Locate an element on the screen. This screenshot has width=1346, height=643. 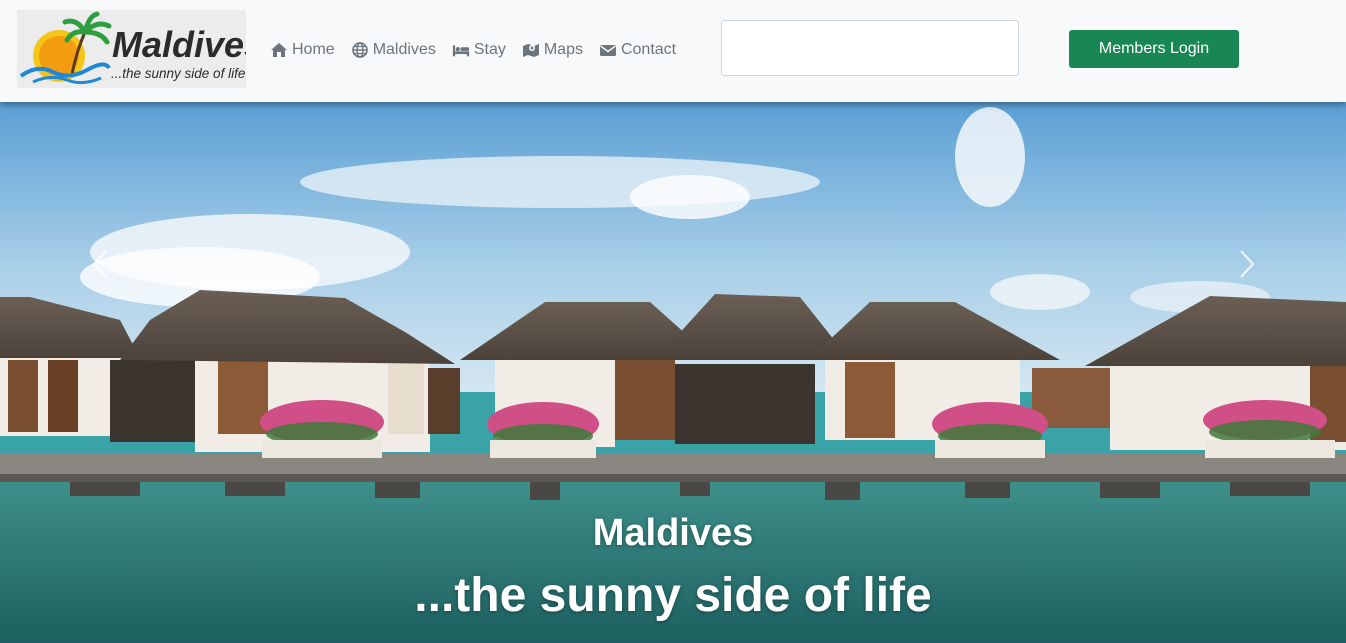
home-icon is located at coordinates (279, 50).